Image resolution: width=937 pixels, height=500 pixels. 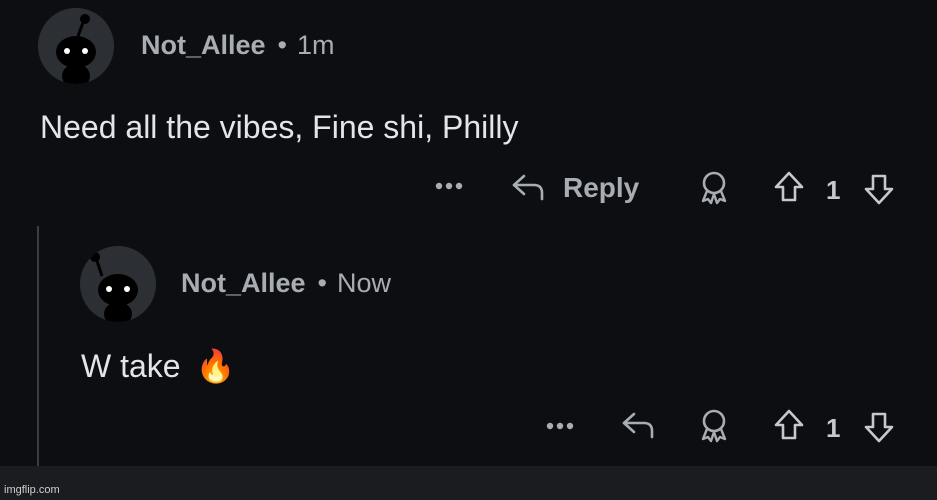 What do you see at coordinates (279, 127) in the screenshot?
I see `comment-body: Need all the vibes, Fine shi, Philly` at bounding box center [279, 127].